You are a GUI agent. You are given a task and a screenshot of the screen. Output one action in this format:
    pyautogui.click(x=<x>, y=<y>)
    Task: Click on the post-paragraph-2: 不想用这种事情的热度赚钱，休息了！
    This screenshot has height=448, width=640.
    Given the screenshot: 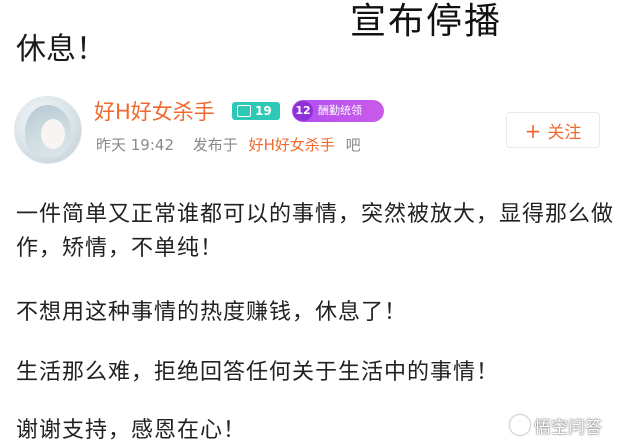 What is the action you would take?
    pyautogui.click(x=212, y=312)
    